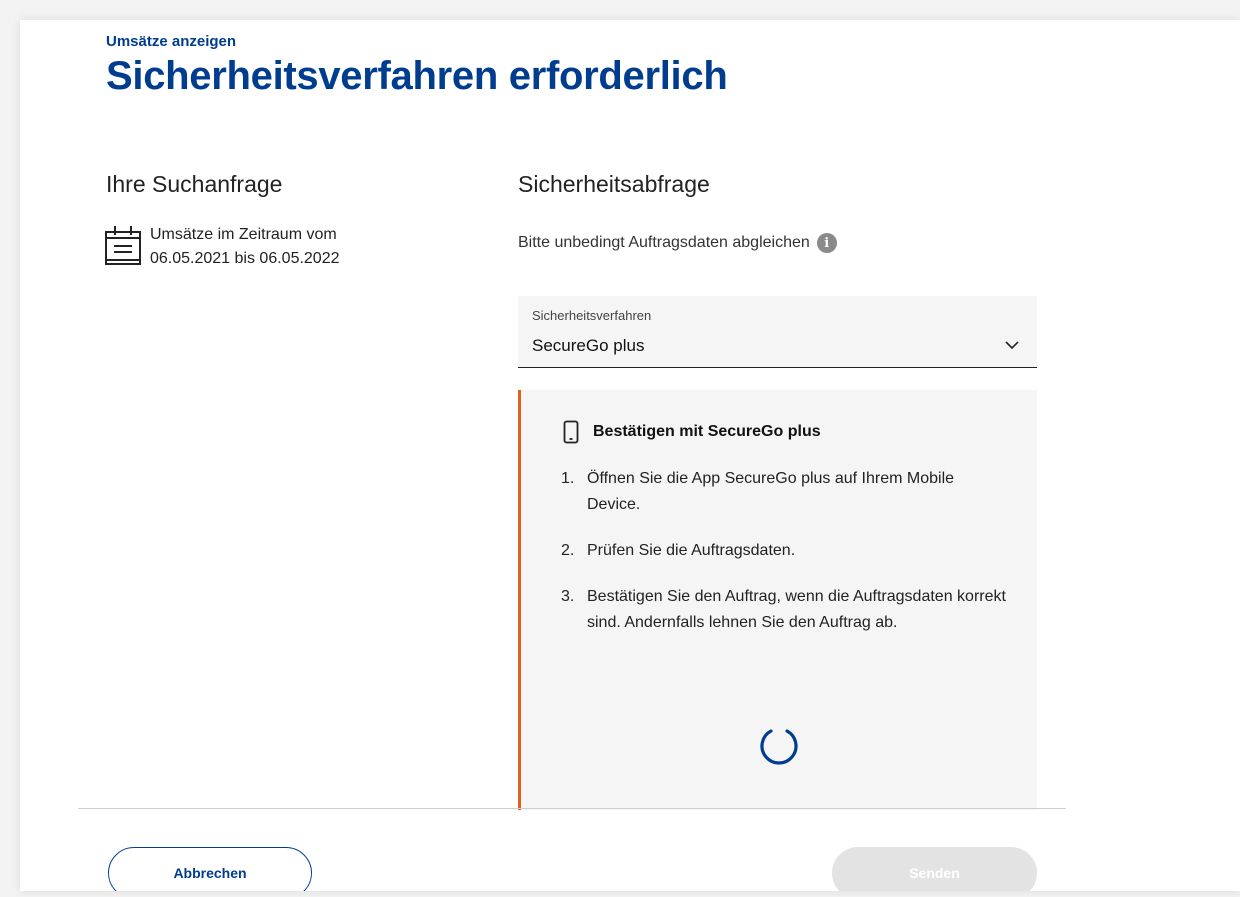 This screenshot has width=1240, height=897. Describe the element at coordinates (691, 550) in the screenshot. I see `step-text: Prüfen Sie die Auftragsdaten.` at that location.